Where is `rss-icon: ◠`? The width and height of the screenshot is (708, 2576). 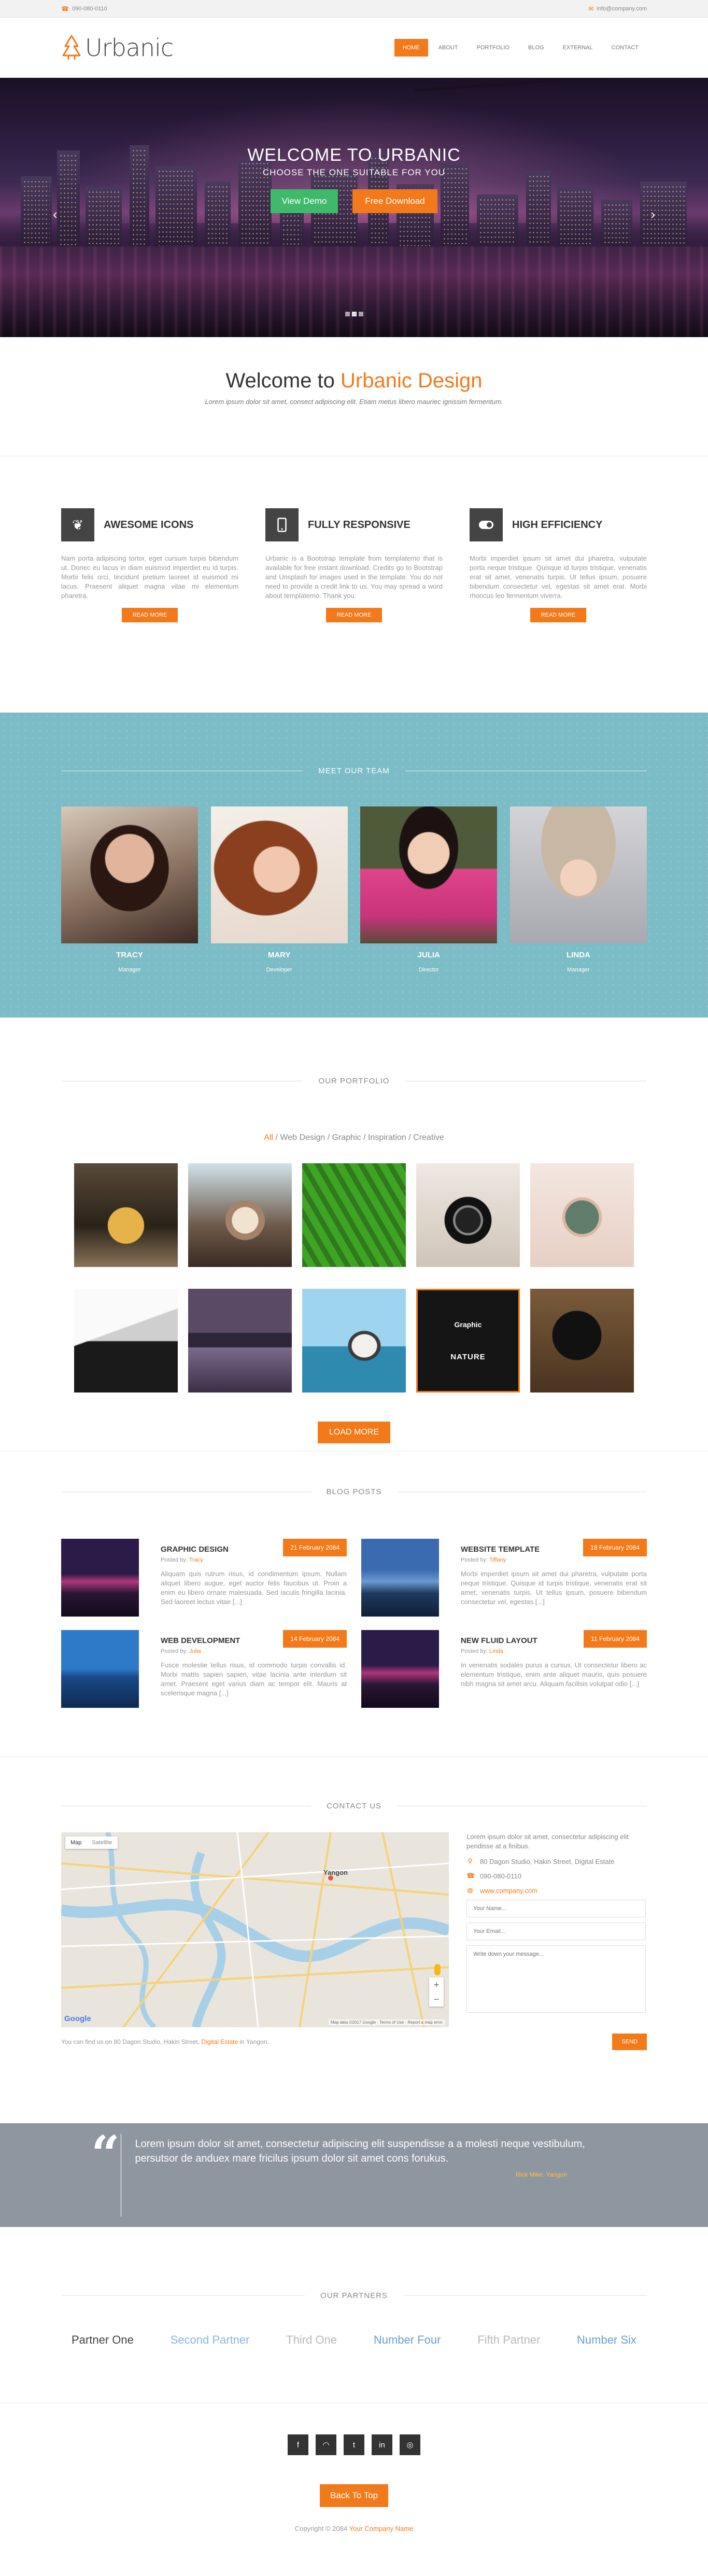
rss-icon: ◠ is located at coordinates (326, 2444).